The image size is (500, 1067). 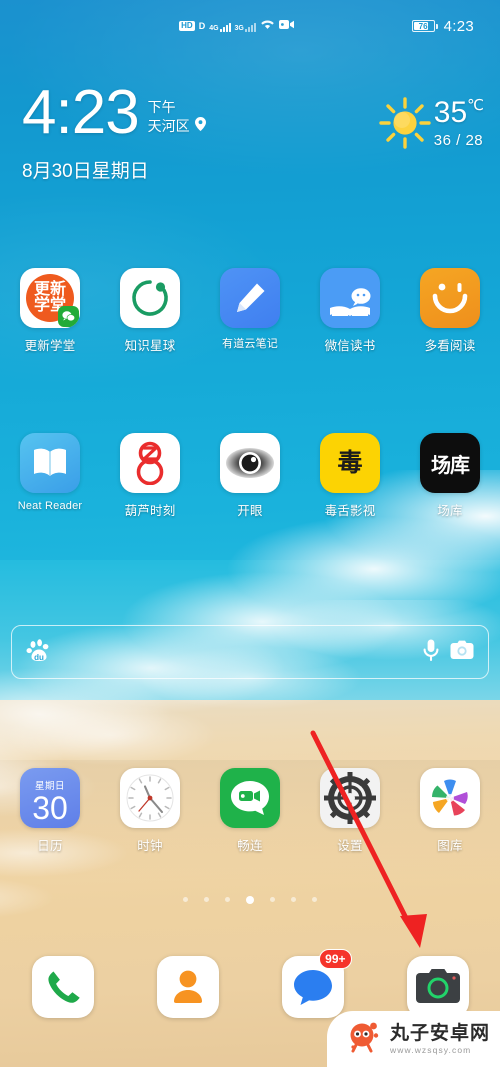 I want to click on app-zhishi-xingqiu: 知识星球, so click(x=150, y=311).